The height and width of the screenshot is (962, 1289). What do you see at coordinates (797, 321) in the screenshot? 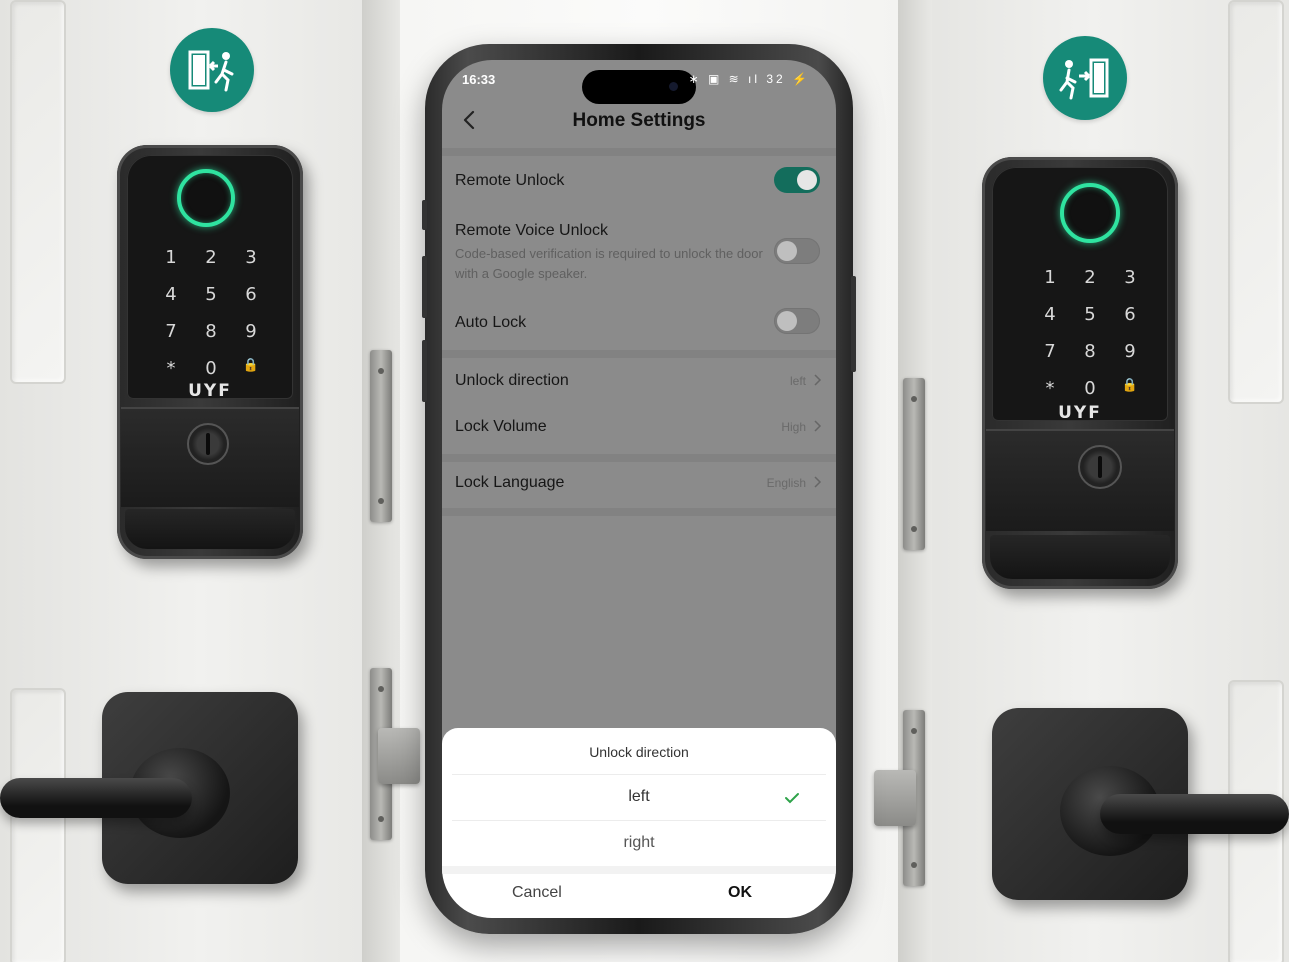
I see `auto-lock-toggle` at bounding box center [797, 321].